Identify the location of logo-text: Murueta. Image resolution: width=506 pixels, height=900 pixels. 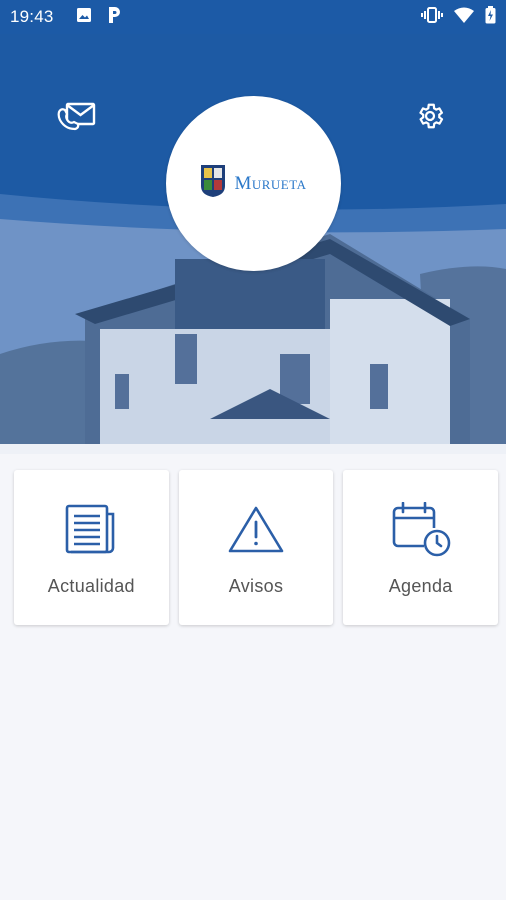
(270, 183).